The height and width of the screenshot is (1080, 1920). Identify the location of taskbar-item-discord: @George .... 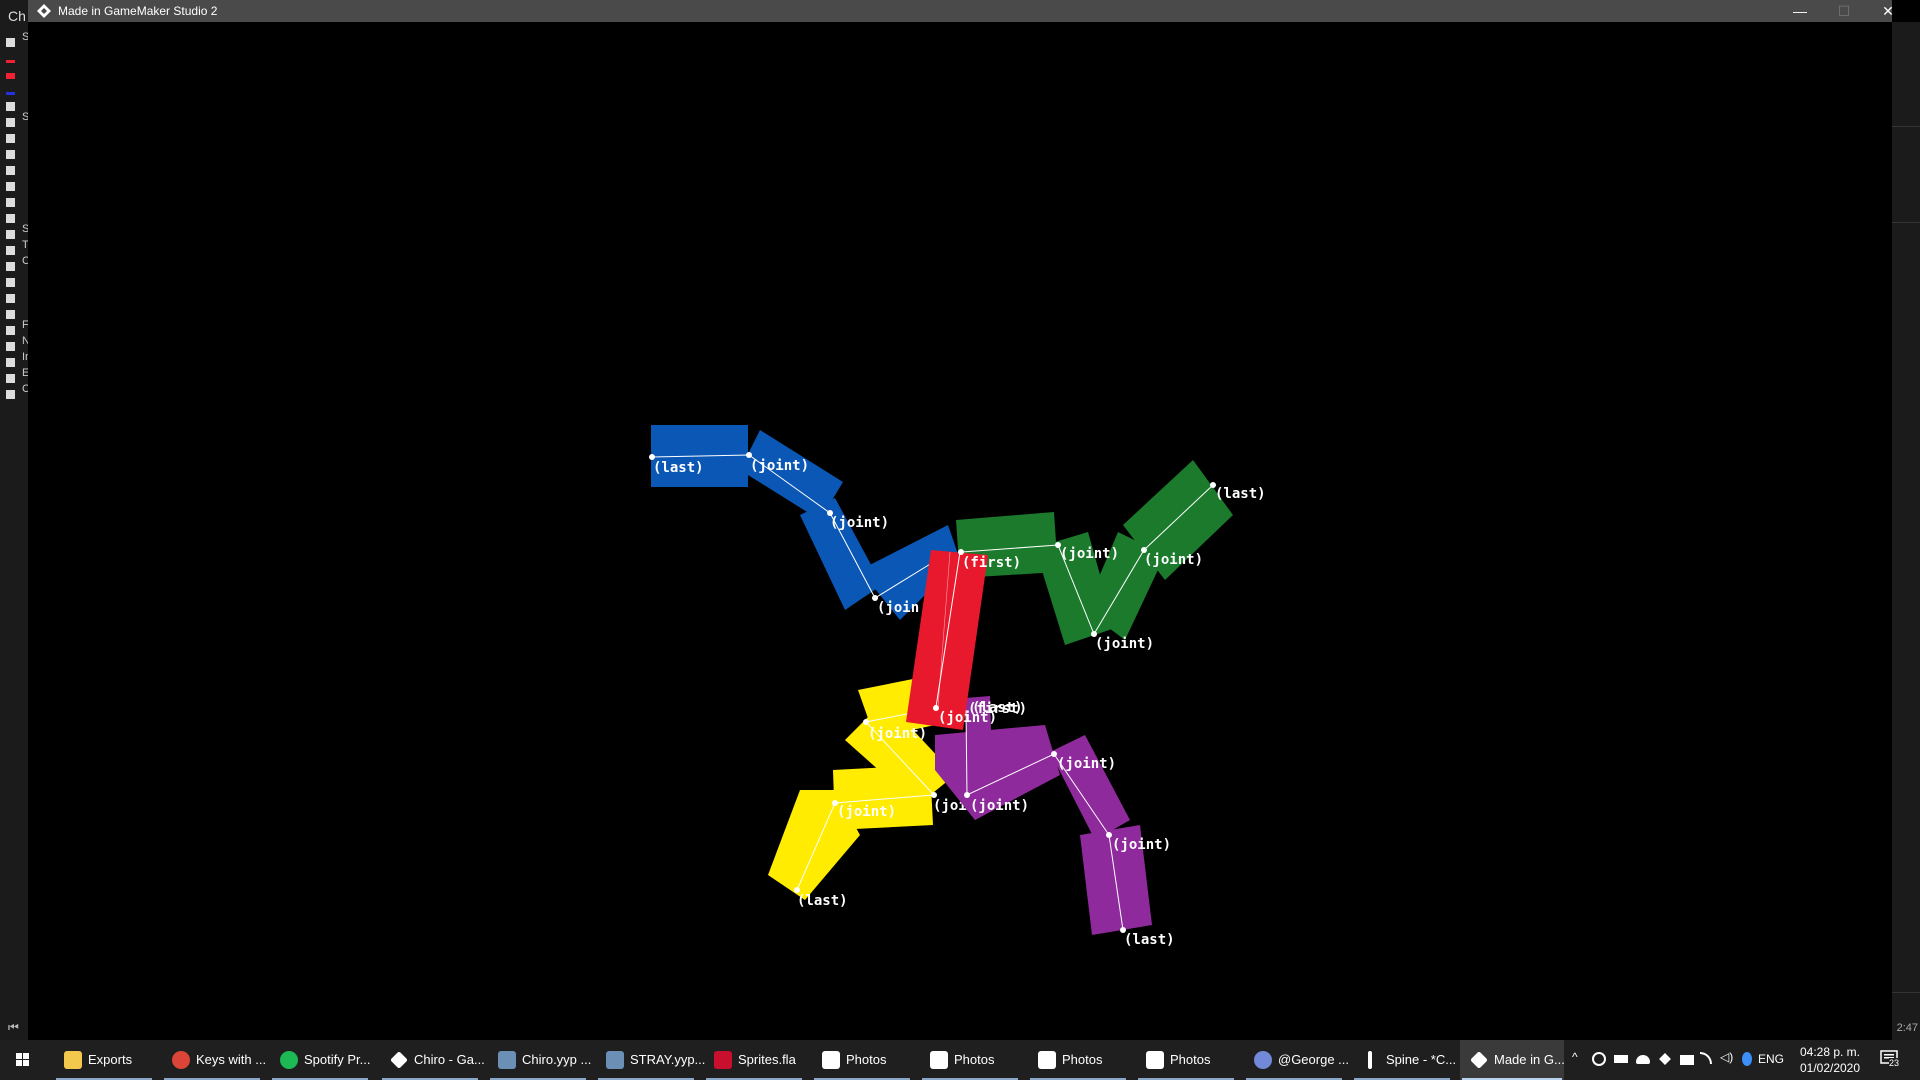
(1296, 1060).